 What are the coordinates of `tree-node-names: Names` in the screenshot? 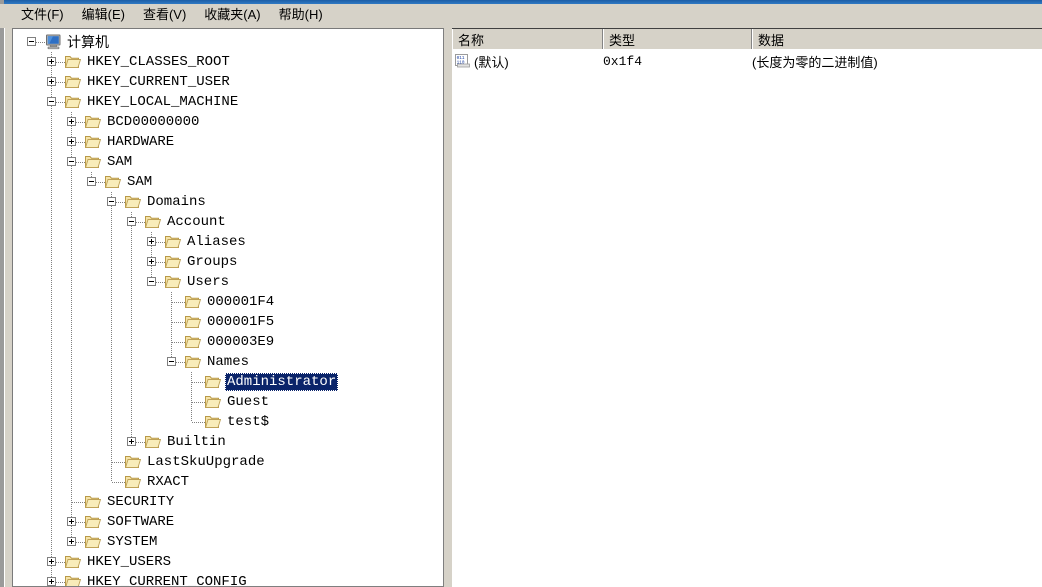 It's located at (228, 362).